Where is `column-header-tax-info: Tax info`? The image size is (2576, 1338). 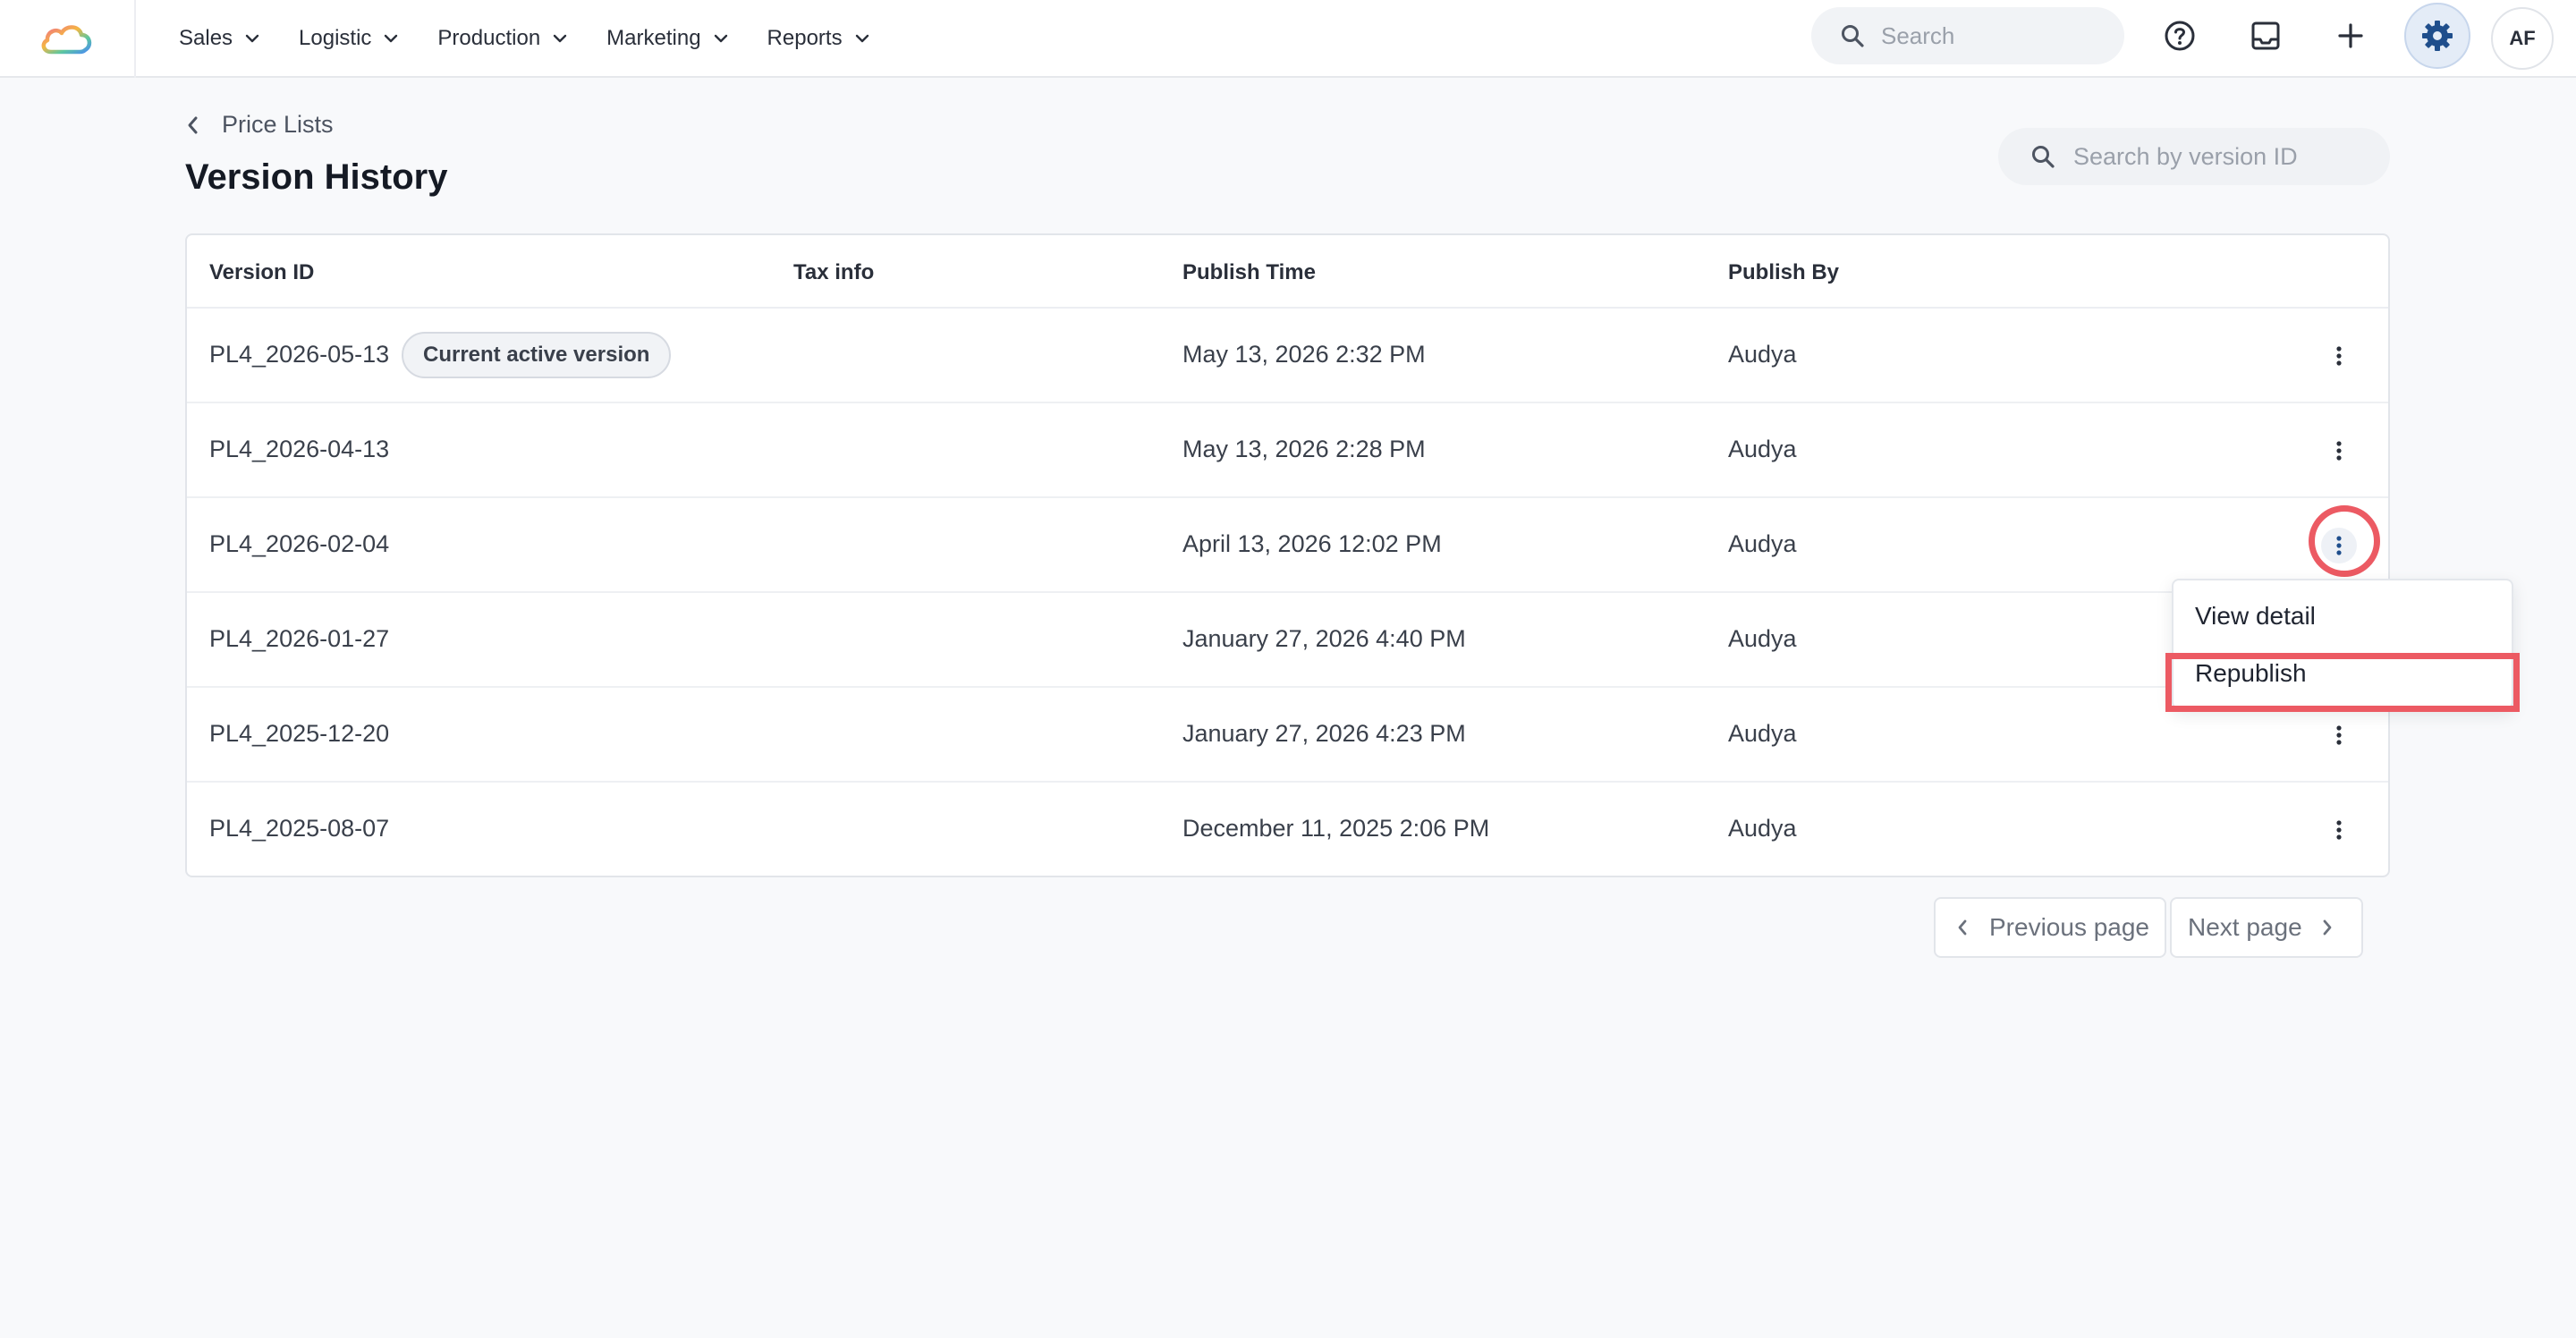
column-header-tax-info: Tax info is located at coordinates (834, 272).